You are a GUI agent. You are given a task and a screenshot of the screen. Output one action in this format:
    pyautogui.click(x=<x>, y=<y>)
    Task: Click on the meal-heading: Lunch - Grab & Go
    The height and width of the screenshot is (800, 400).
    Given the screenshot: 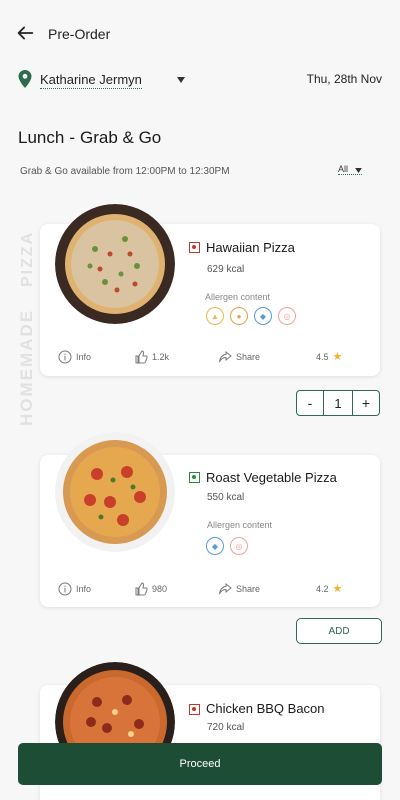 What is the action you would take?
    pyautogui.click(x=89, y=138)
    